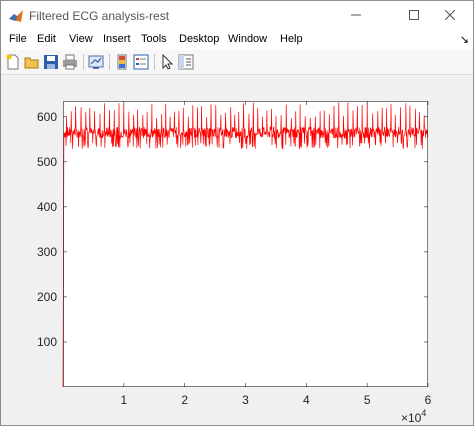  I want to click on y-tick-label: 100, so click(47, 342).